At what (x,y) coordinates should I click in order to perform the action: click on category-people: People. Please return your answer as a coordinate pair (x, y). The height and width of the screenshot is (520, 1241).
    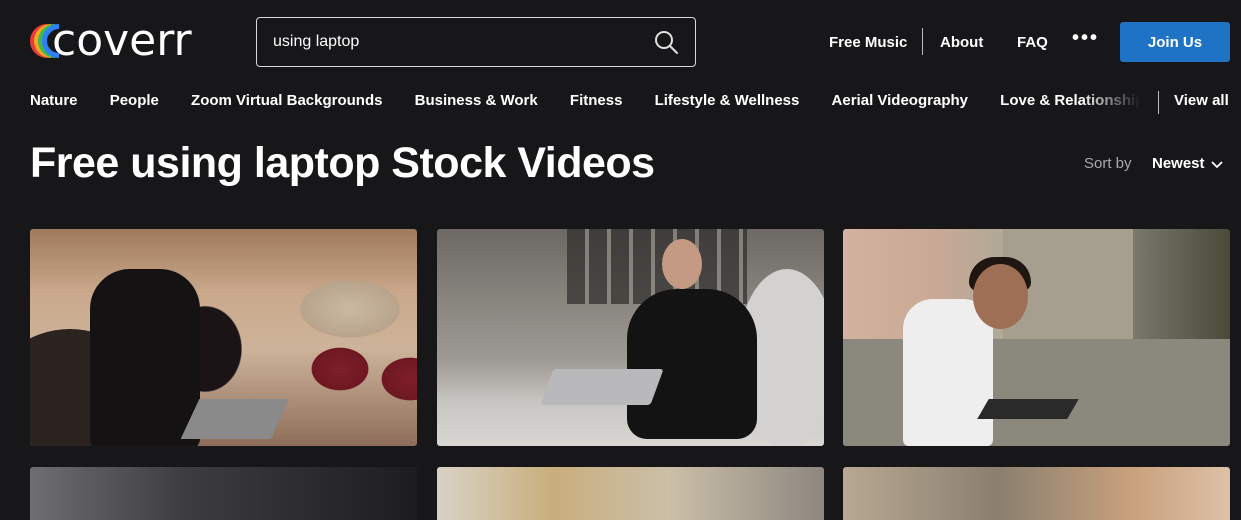
    Looking at the image, I should click on (134, 100).